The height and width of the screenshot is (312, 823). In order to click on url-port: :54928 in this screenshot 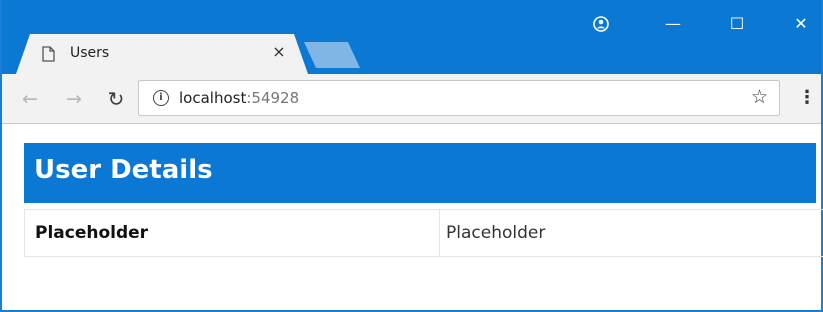, I will do `click(273, 98)`.